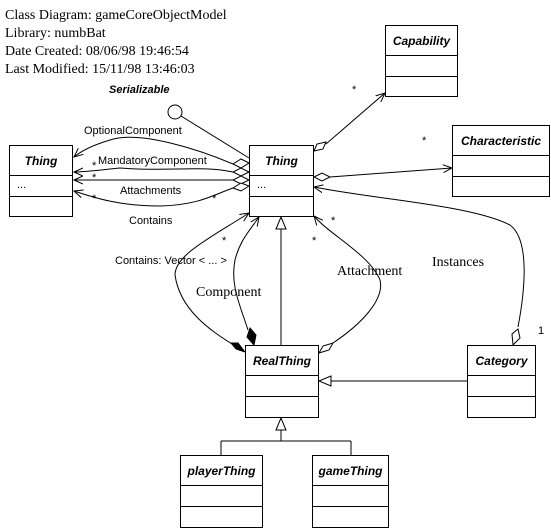 The width and height of the screenshot is (551, 529). Describe the element at coordinates (229, 292) in the screenshot. I see `label-component: Component` at that location.